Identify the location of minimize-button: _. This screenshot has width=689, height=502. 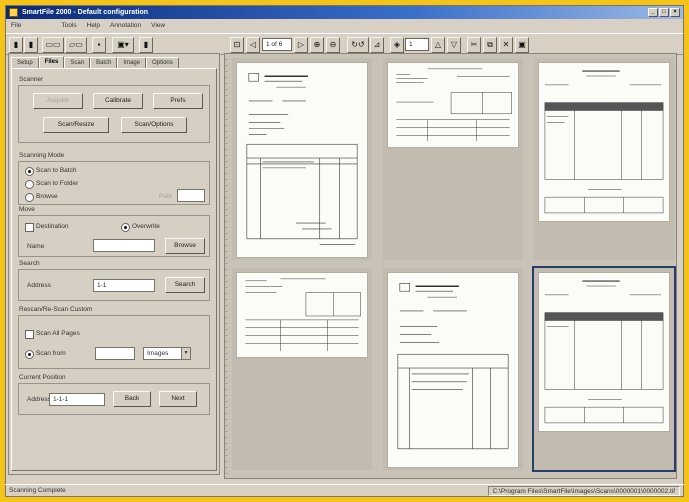
(653, 12).